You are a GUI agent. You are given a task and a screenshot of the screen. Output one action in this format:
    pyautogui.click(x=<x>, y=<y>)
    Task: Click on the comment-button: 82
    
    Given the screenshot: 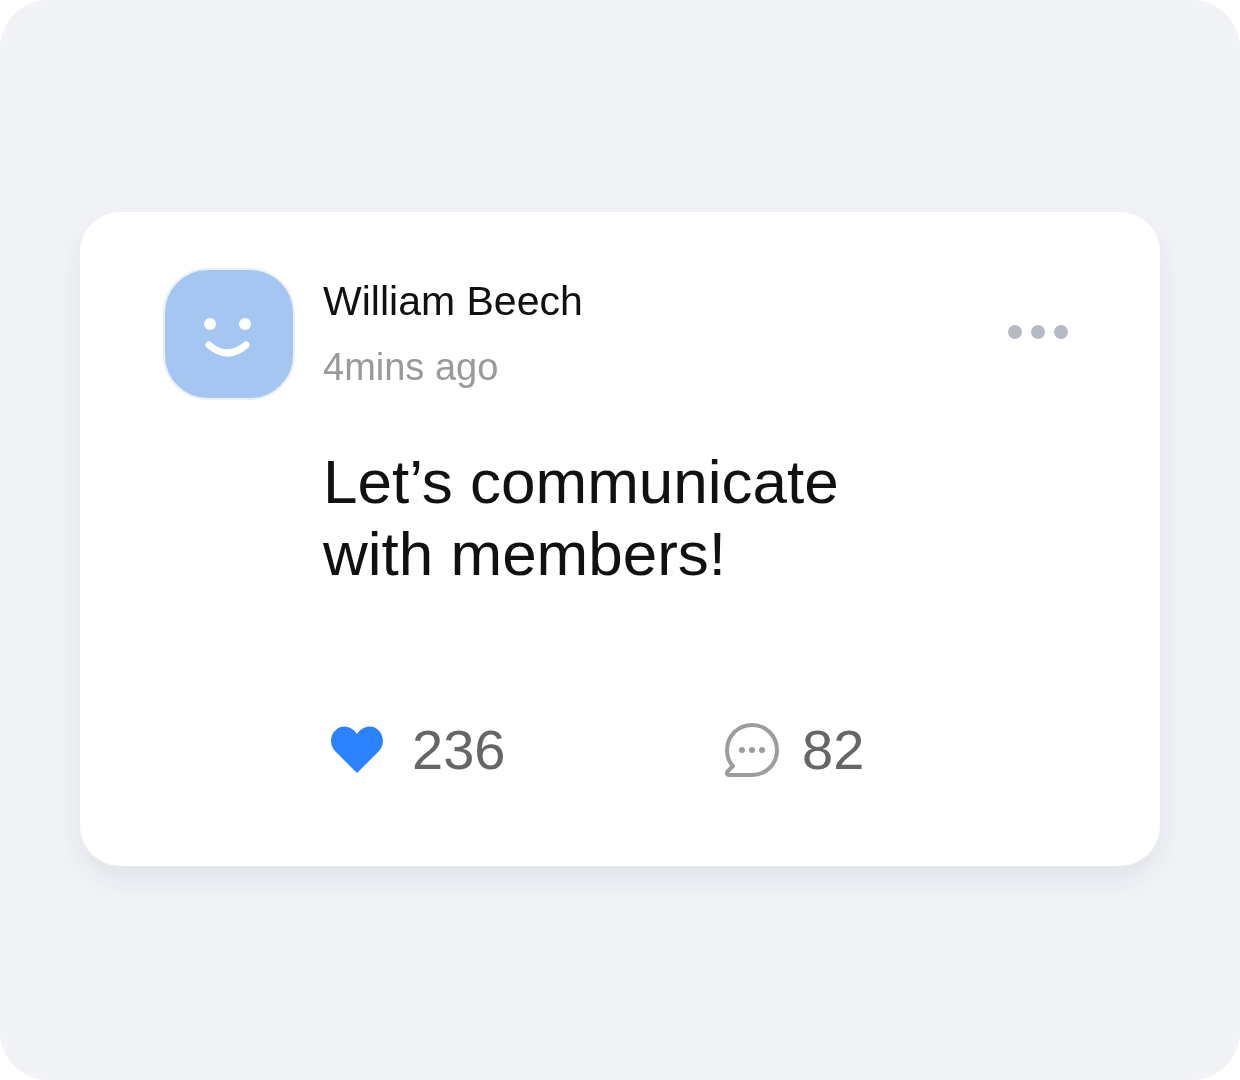 What is the action you would take?
    pyautogui.click(x=794, y=750)
    